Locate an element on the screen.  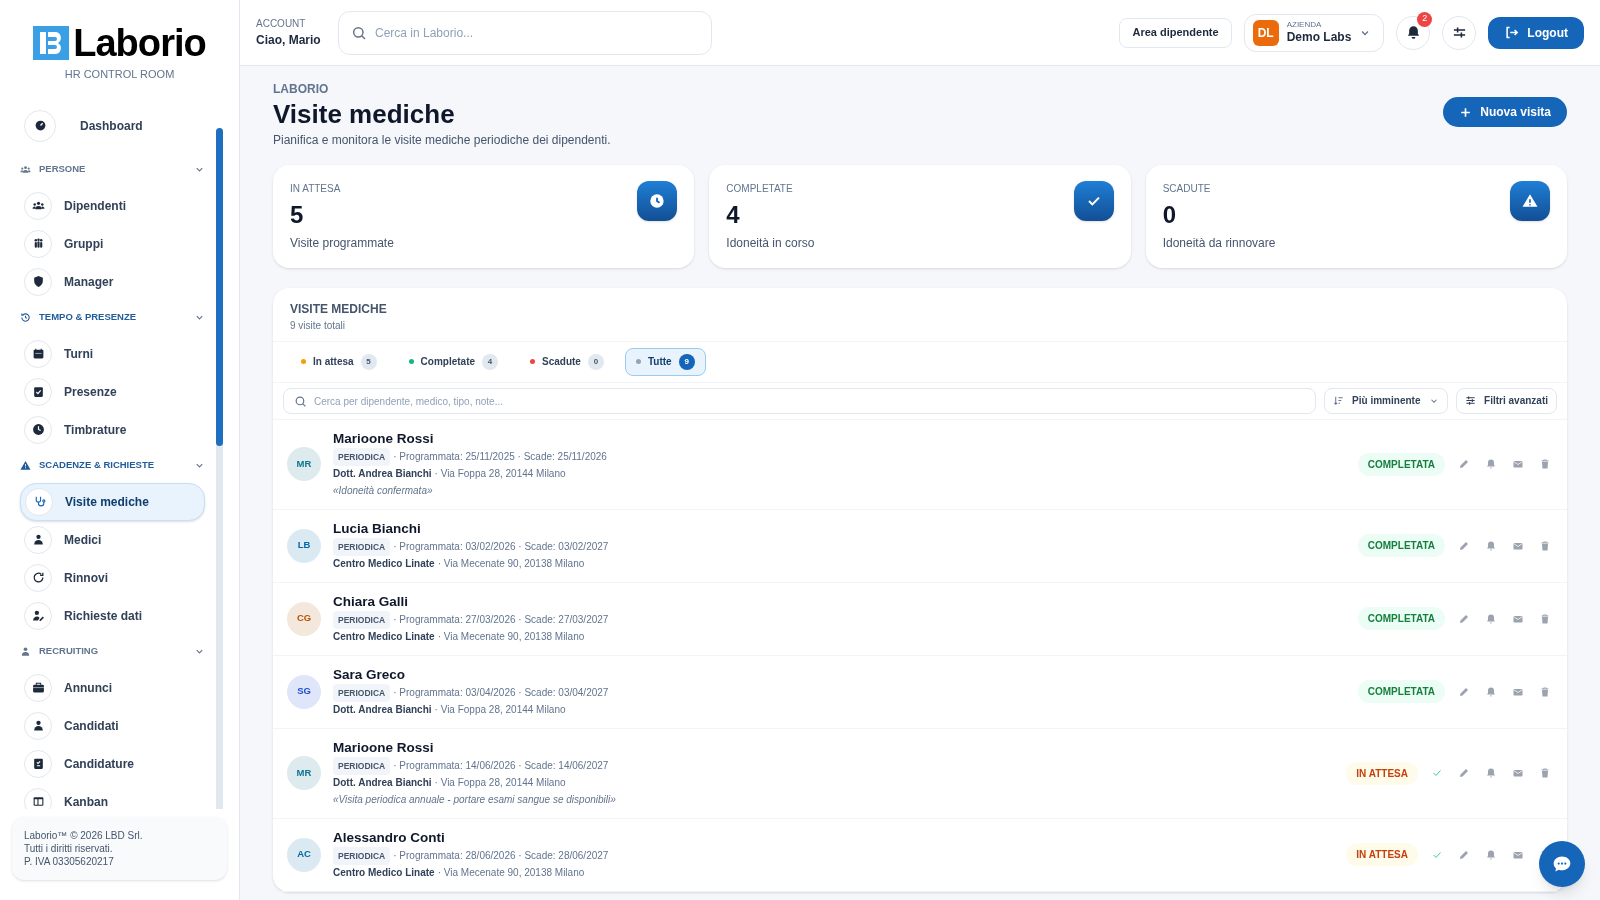
visit-dates: · Programmata: 03/02/2026 · Scade: 03/02/2027 is located at coordinates (501, 546).